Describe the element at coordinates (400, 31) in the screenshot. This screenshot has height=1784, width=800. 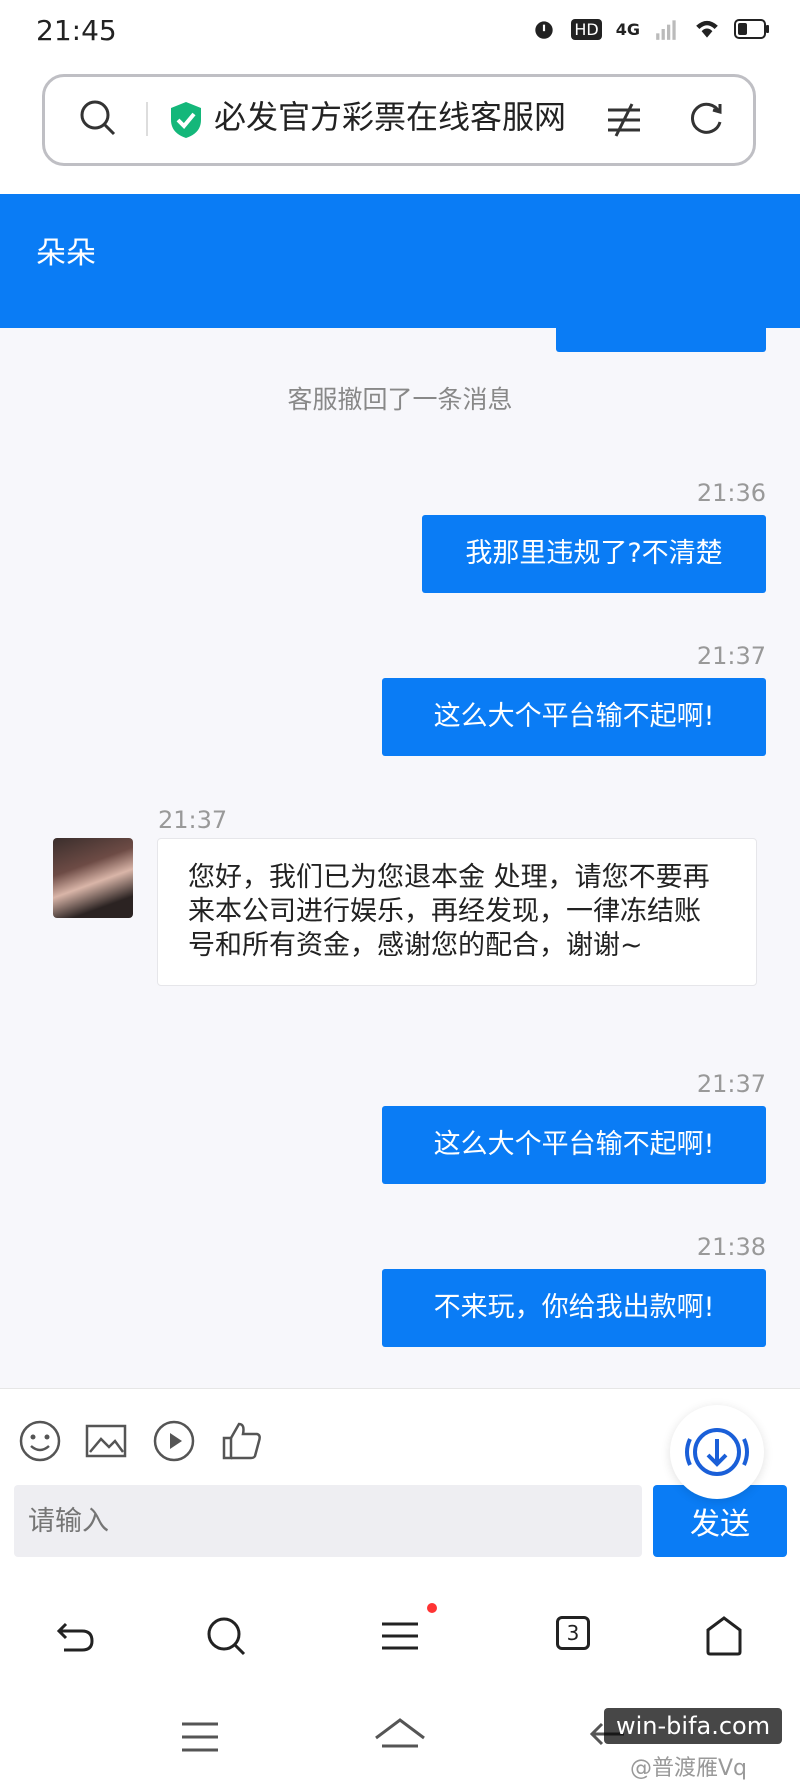
I see `status-bar: 21:45 HD 4G` at that location.